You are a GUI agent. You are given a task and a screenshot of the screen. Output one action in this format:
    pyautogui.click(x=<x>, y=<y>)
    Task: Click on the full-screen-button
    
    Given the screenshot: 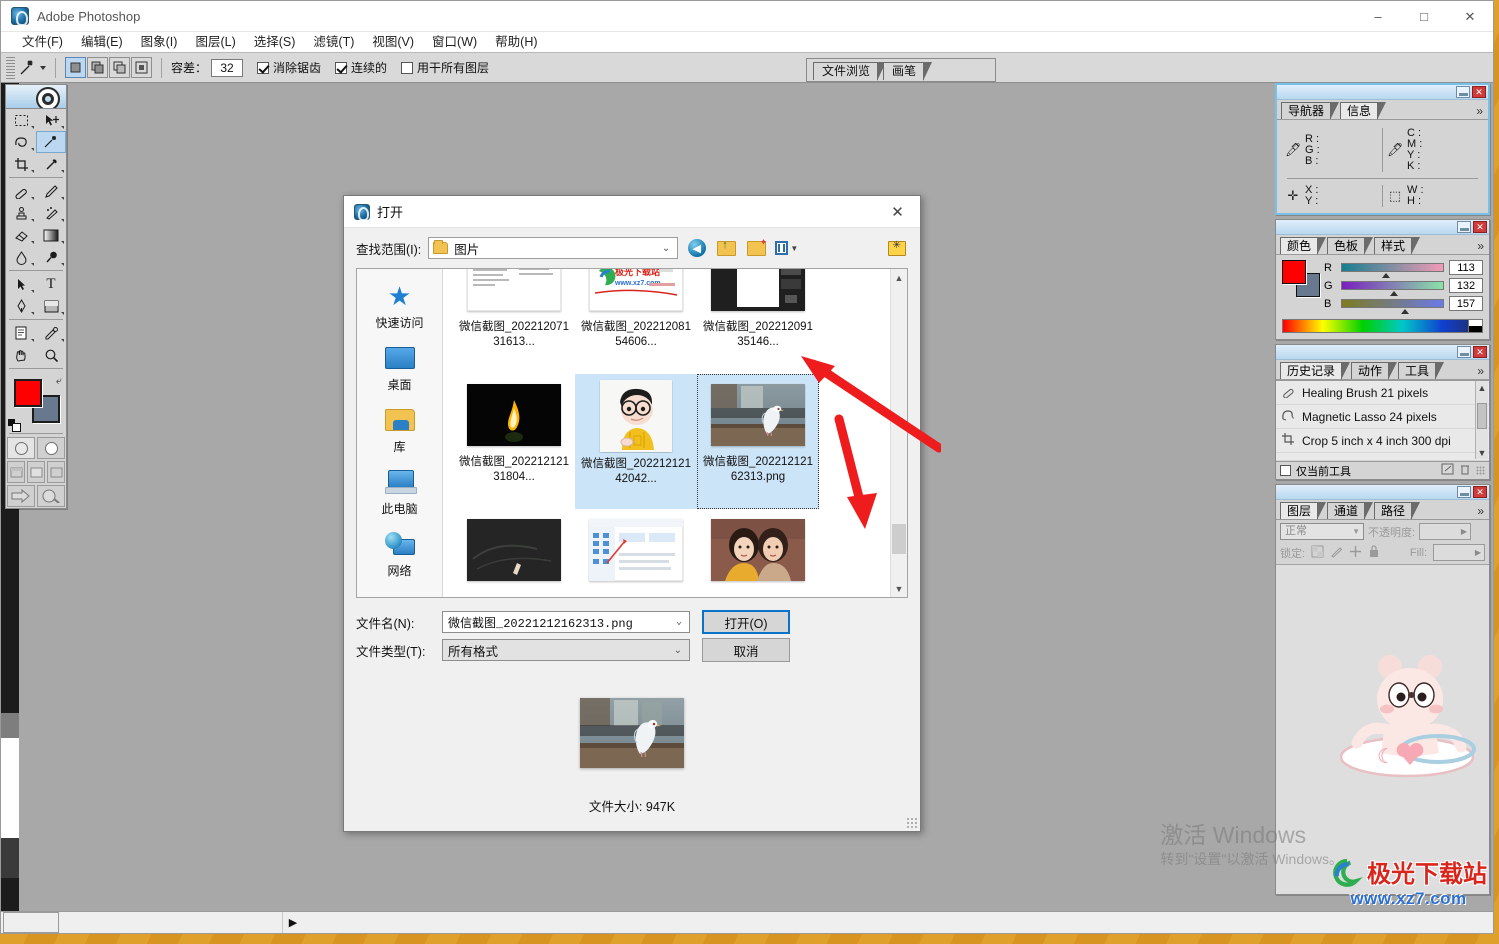 What is the action you would take?
    pyautogui.click(x=56, y=472)
    